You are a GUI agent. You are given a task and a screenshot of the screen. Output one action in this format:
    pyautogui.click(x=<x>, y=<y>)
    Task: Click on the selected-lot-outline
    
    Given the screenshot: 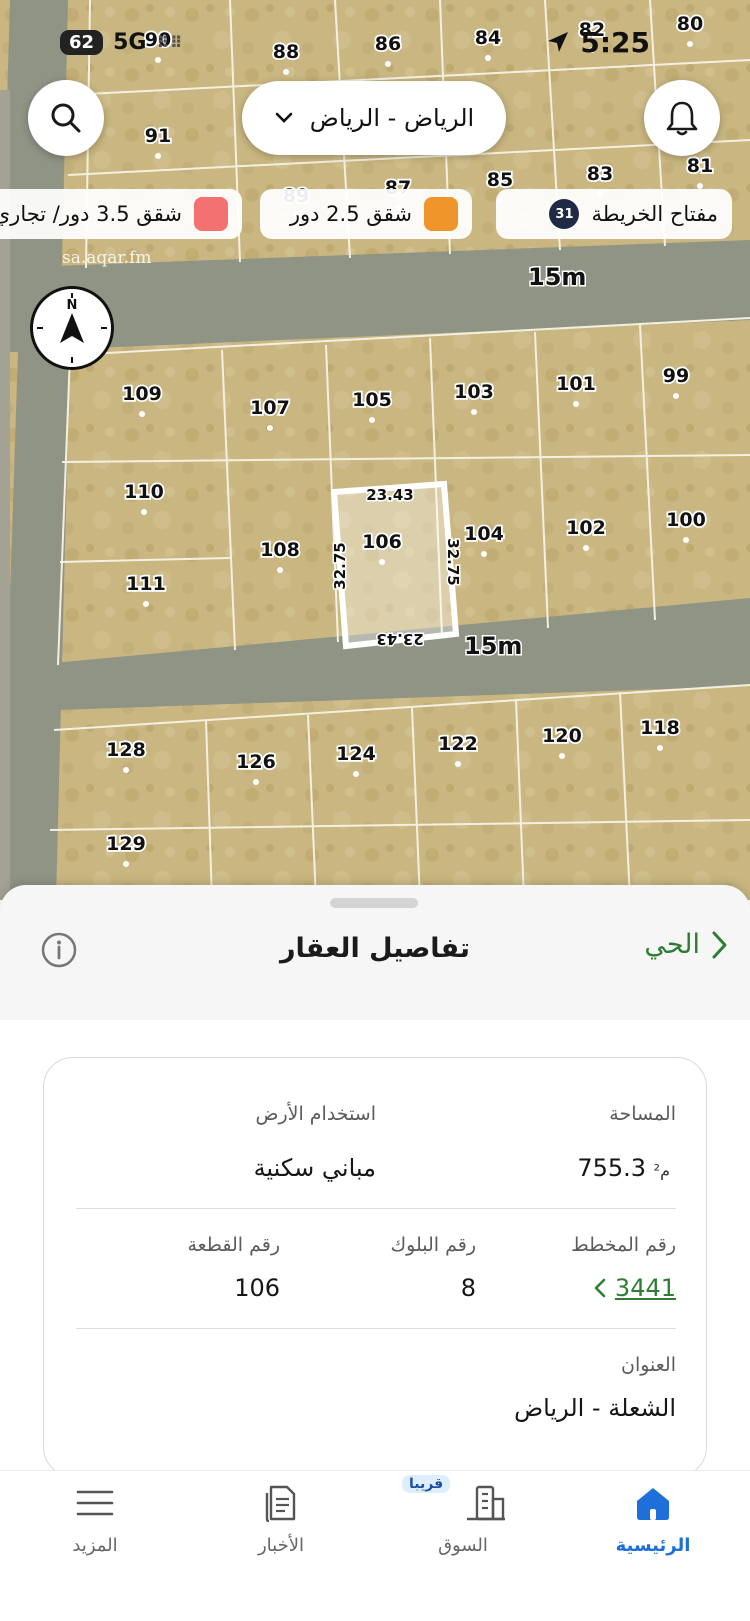 What is the action you would take?
    pyautogui.click(x=395, y=565)
    